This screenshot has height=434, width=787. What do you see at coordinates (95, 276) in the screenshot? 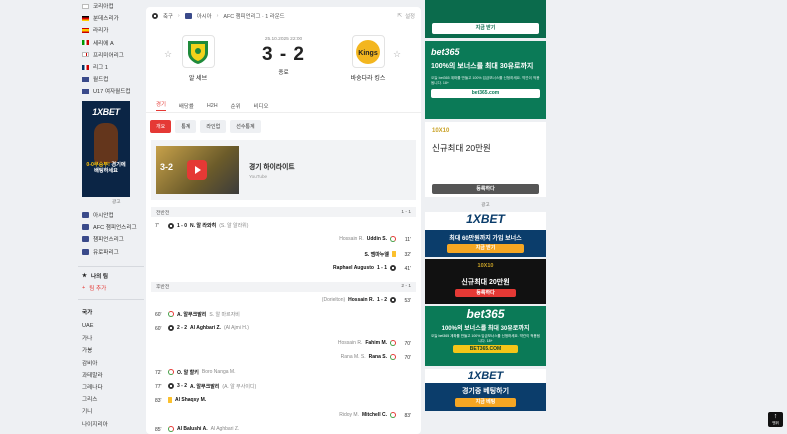
I see `my-team-title: ★ 나의 팀` at bounding box center [95, 276].